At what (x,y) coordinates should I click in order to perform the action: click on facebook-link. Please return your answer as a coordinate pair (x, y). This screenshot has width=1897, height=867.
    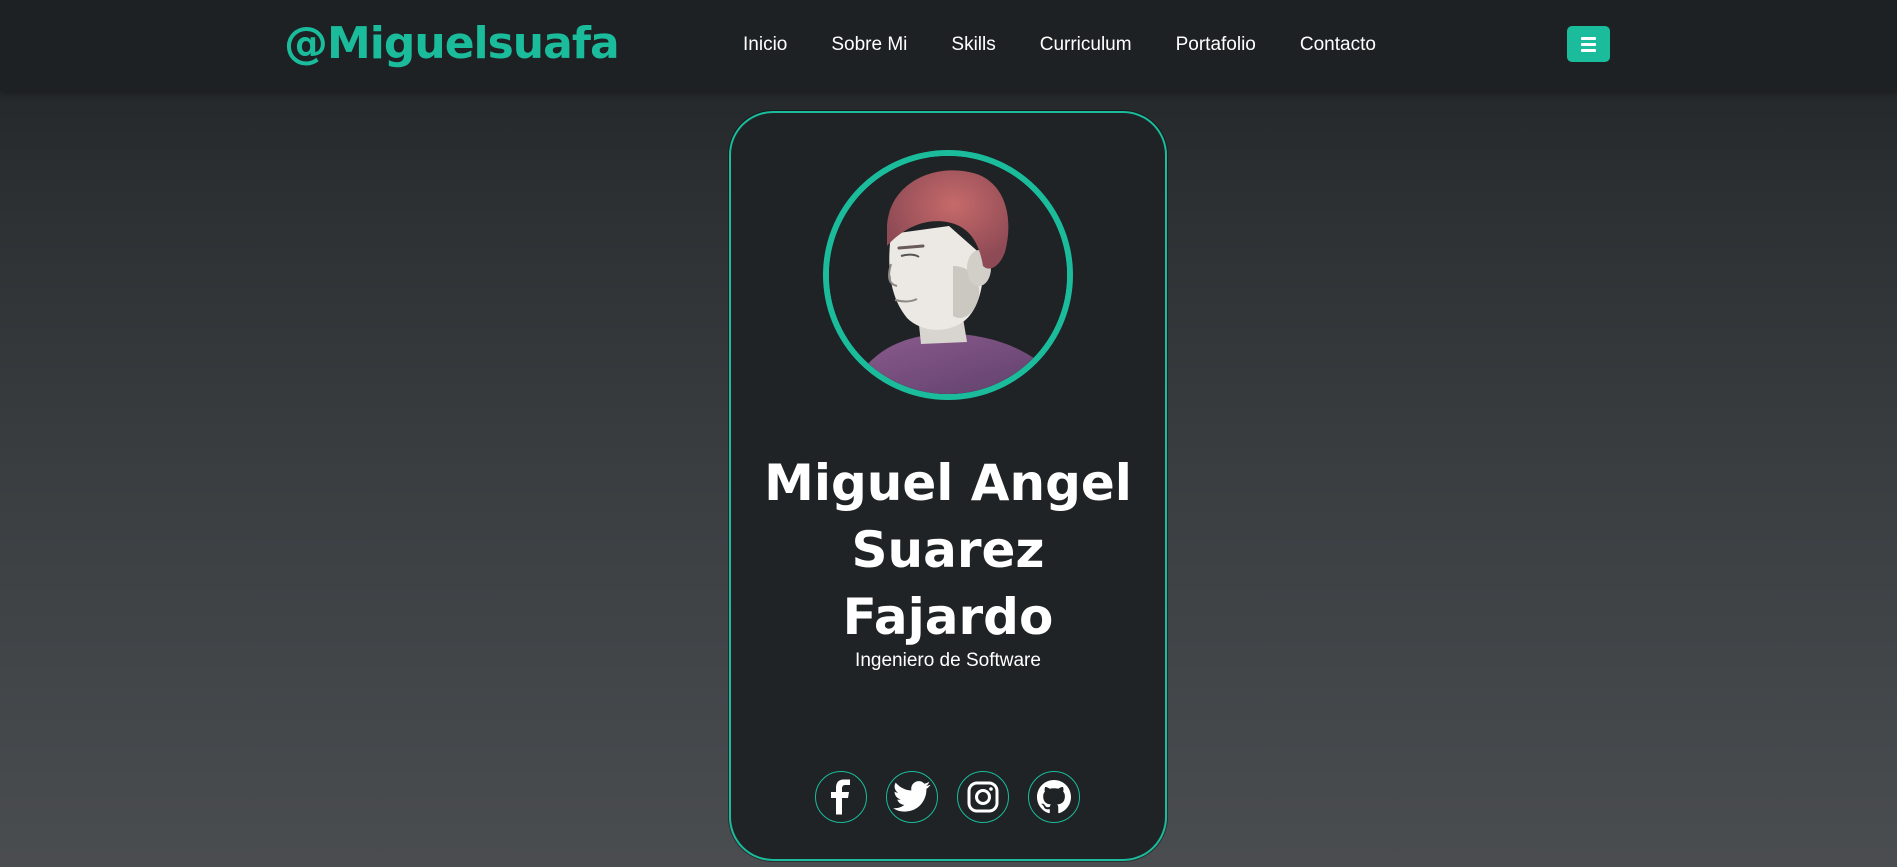
    Looking at the image, I should click on (841, 797).